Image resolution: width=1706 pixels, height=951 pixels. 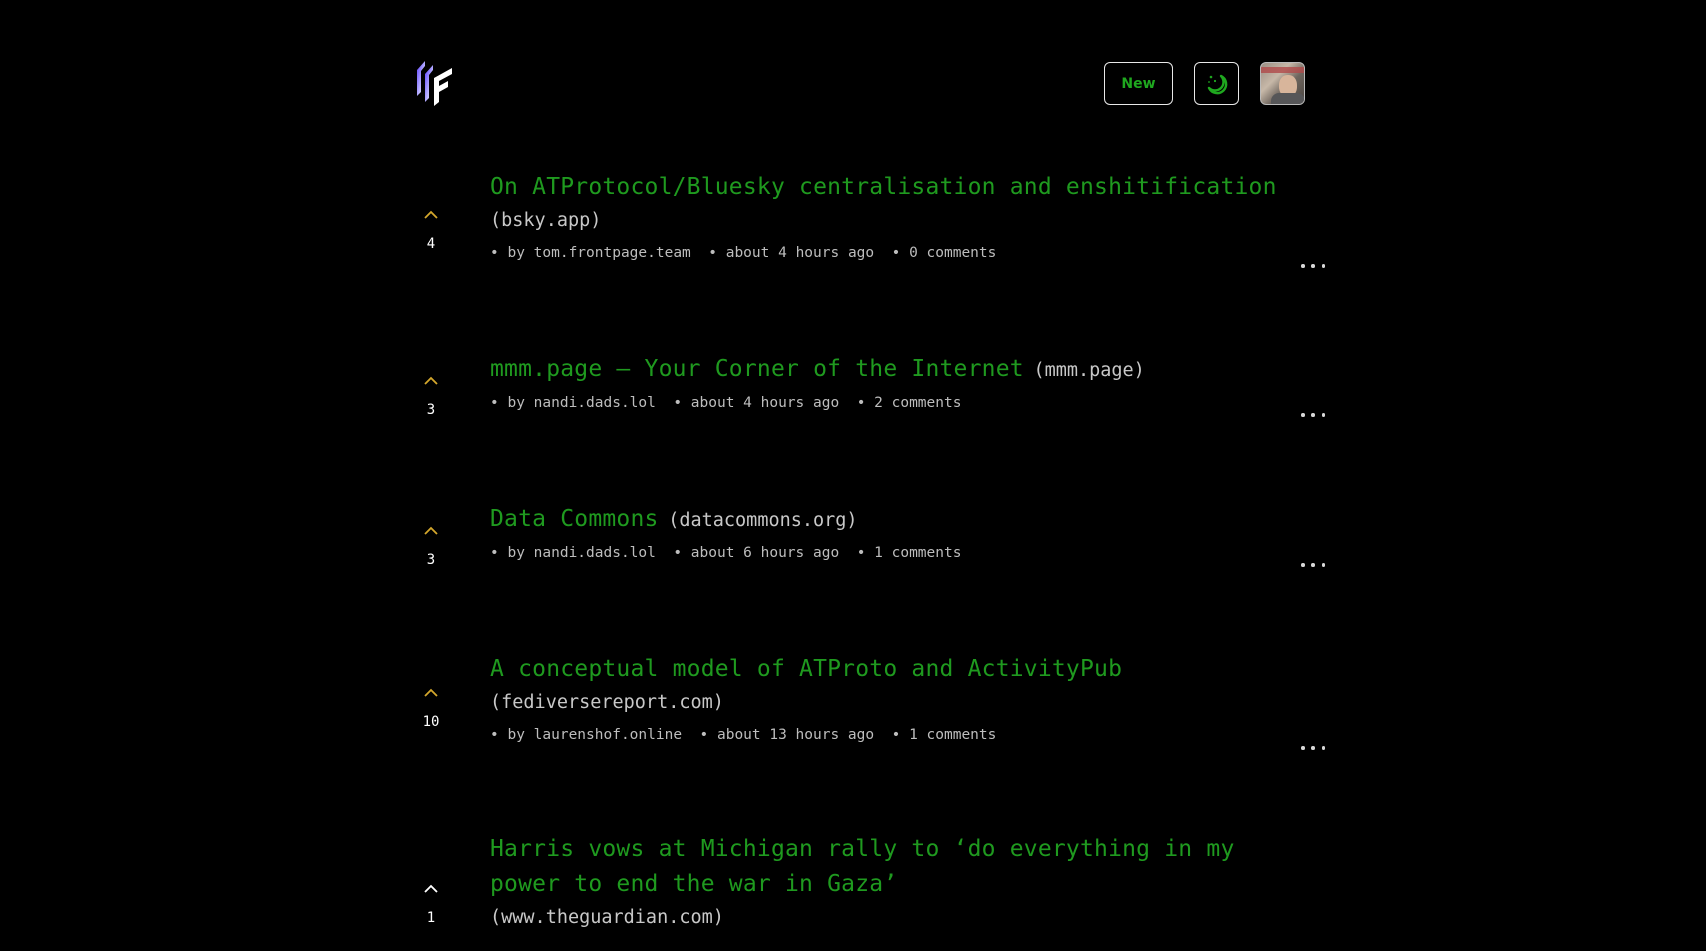 I want to click on post-author-link: • by tom.frontpage.team, so click(x=590, y=253).